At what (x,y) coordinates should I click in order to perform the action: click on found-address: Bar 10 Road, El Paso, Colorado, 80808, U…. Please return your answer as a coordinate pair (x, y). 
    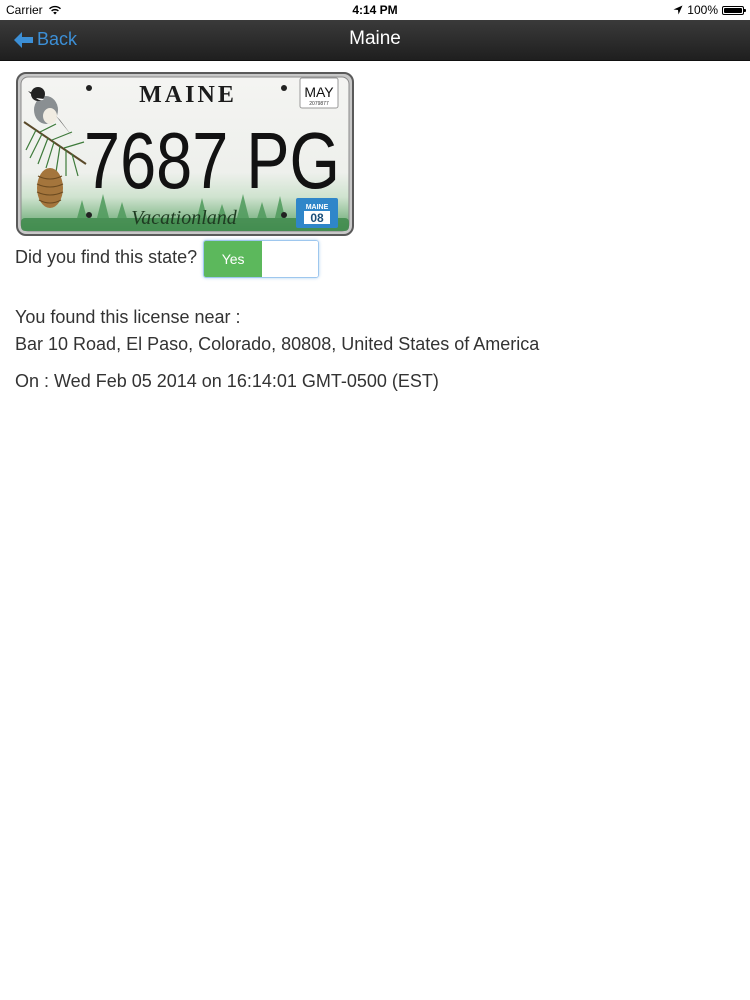
    Looking at the image, I should click on (277, 344).